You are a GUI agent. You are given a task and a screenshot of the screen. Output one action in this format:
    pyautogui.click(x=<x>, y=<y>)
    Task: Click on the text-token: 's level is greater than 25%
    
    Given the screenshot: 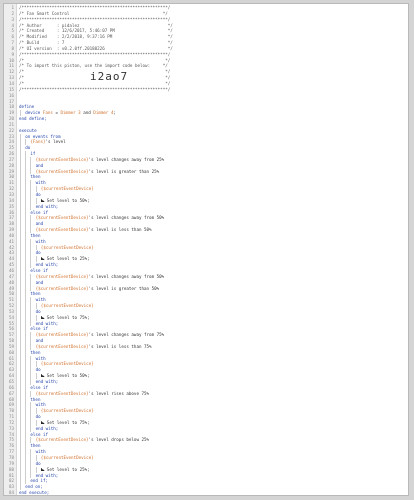 What is the action you would take?
    pyautogui.click(x=124, y=171)
    